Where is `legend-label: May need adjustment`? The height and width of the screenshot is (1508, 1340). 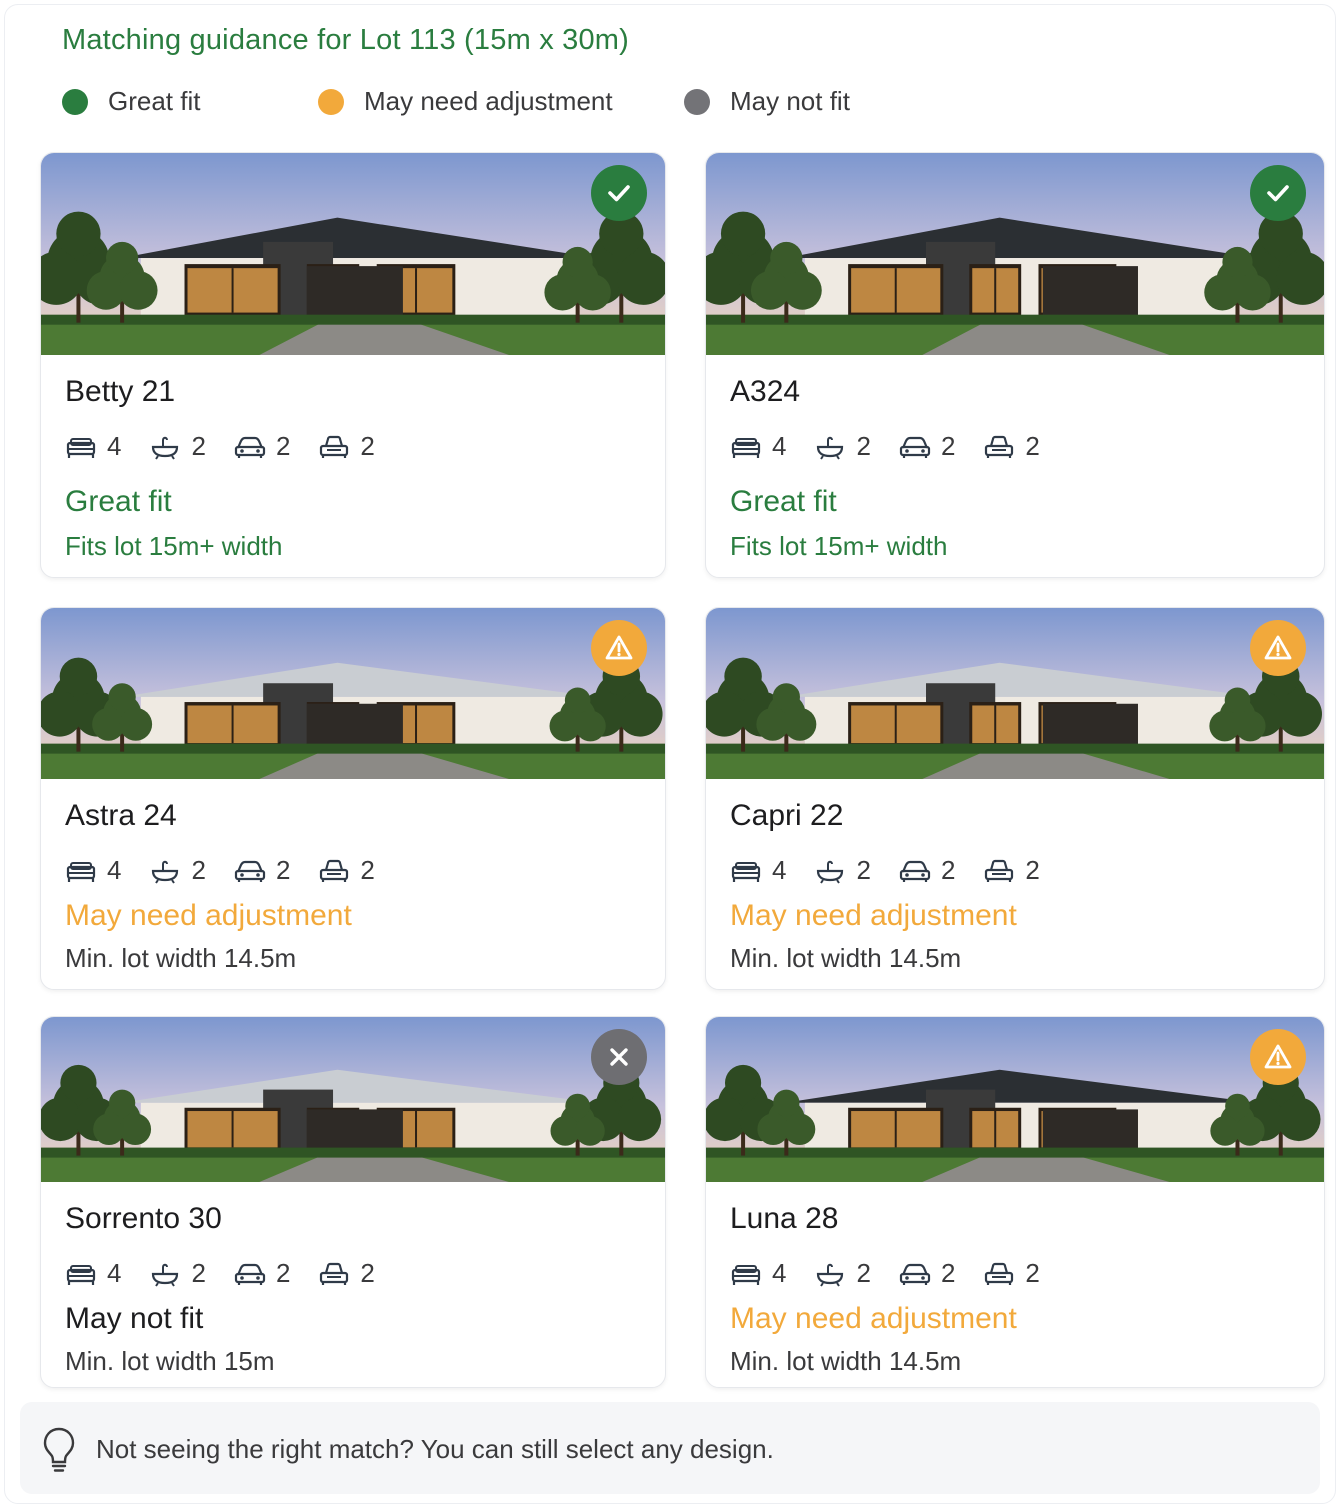
legend-label: May need adjustment is located at coordinates (488, 101).